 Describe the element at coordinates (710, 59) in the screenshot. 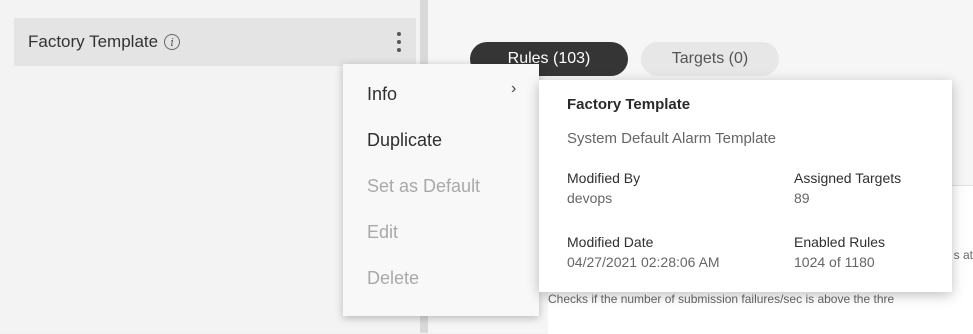

I see `tab-targets: Targets (0)` at that location.